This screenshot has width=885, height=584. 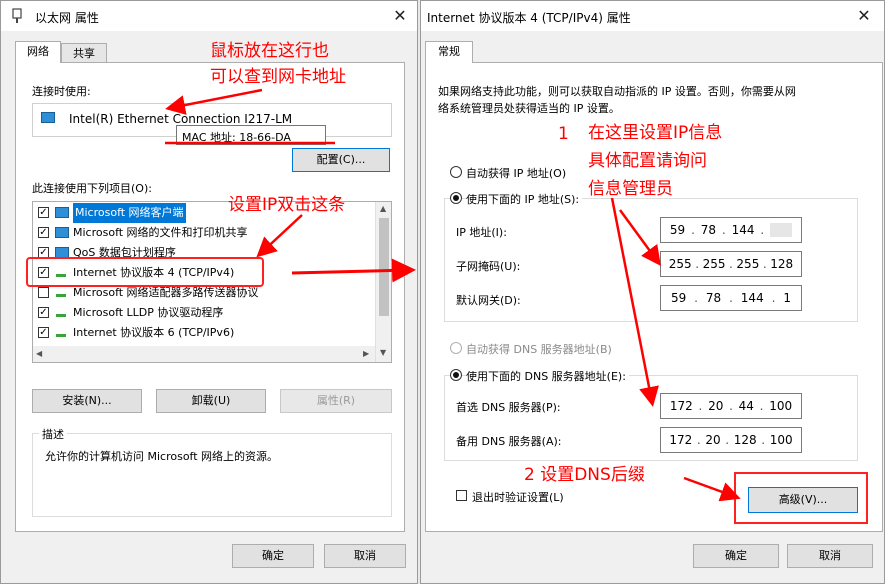 What do you see at coordinates (366, 353) in the screenshot?
I see `scroll-right-icon: ▶` at bounding box center [366, 353].